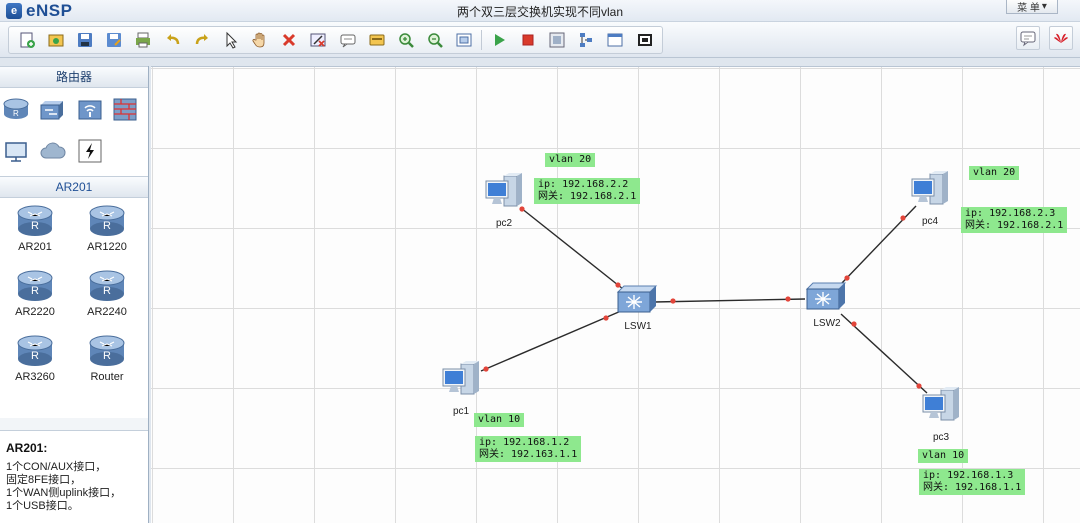 This screenshot has height=523, width=1080. What do you see at coordinates (587, 191) in the screenshot?
I see `note-pc2-addressing: ip: 192.168.2.2 网关: 192.168.2.1` at bounding box center [587, 191].